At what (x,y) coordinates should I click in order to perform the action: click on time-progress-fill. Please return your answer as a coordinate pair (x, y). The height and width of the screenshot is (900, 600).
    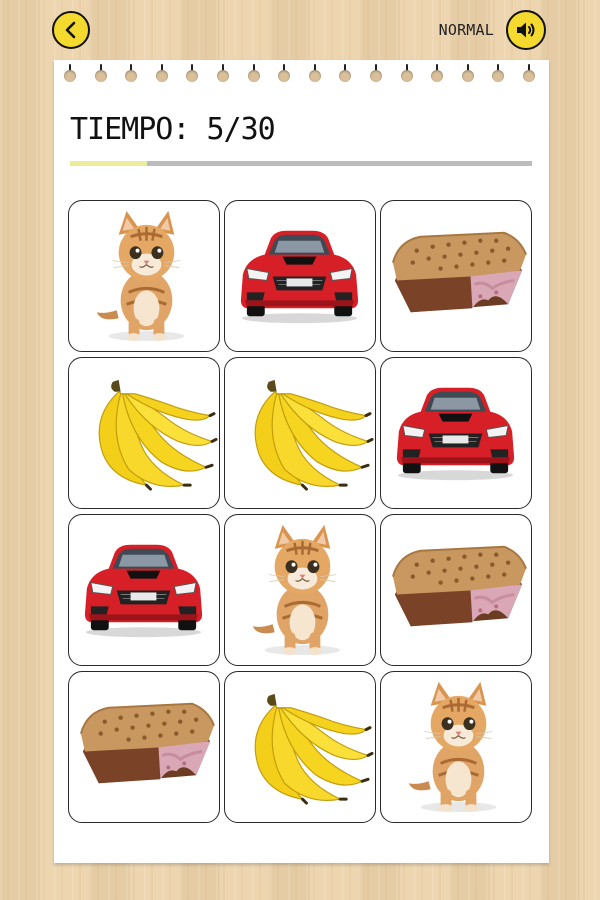
    Looking at the image, I should click on (108, 163).